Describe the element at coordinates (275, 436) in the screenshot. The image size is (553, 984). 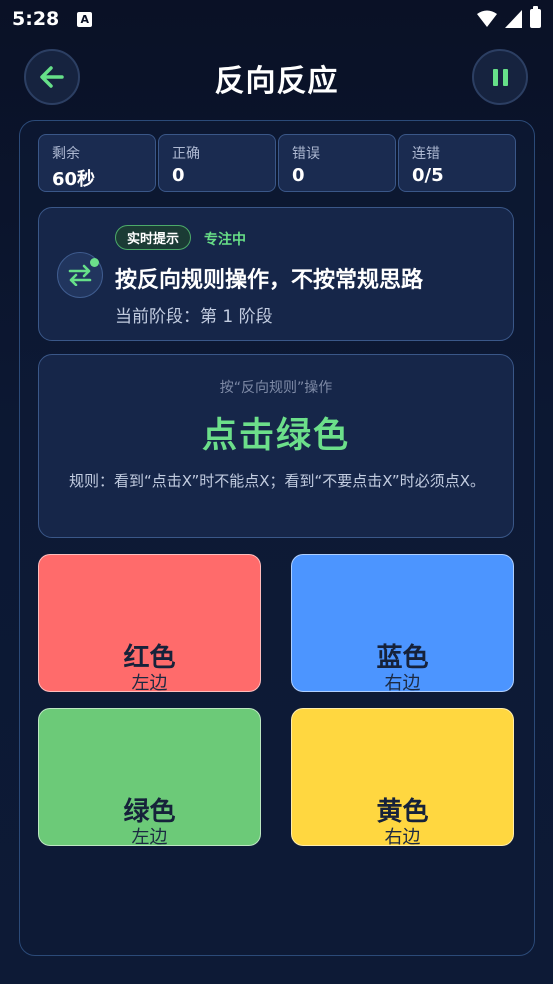
I see `instruction-command: 点击绿色` at that location.